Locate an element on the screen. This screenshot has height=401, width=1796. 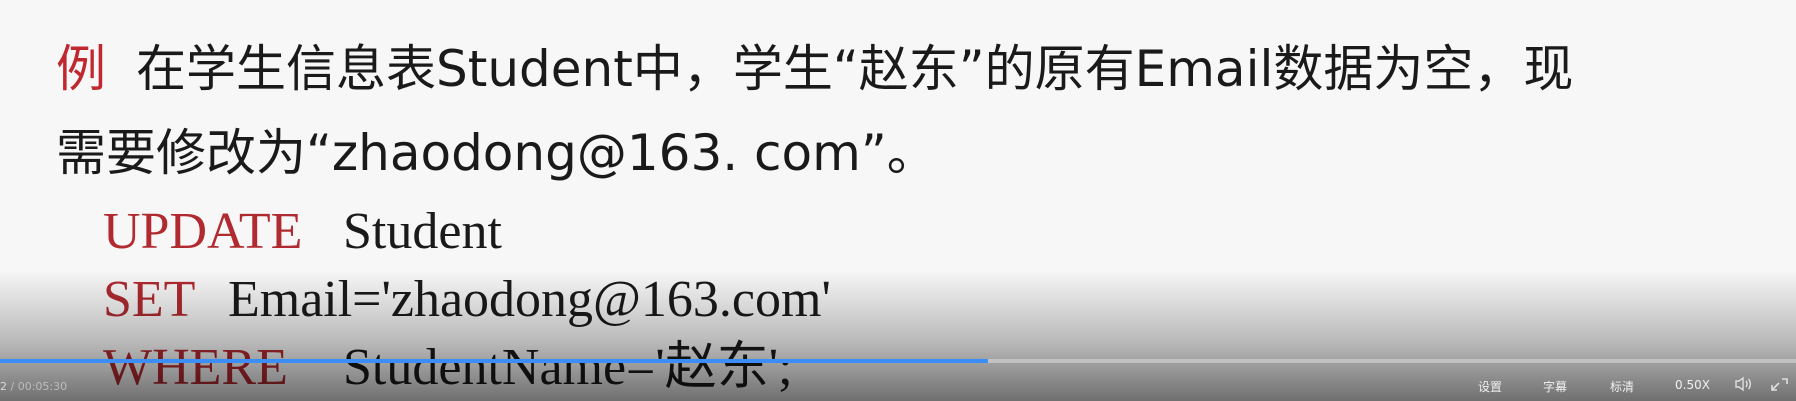
sql-line-set: SET Email='zhaodong@163.com' is located at coordinates (467, 300).